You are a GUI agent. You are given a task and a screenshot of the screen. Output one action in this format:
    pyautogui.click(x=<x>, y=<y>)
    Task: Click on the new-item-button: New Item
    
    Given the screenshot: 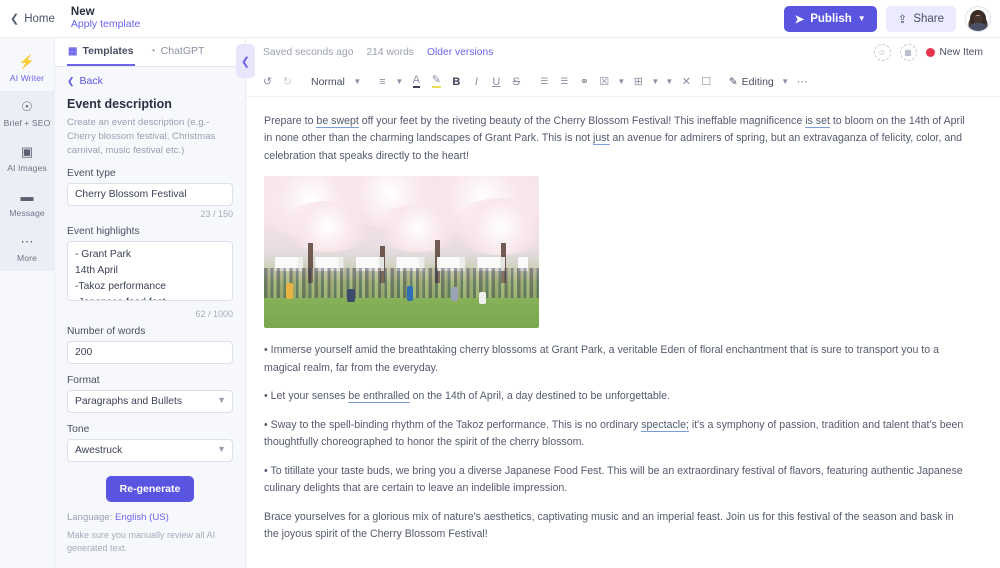 What is the action you would take?
    pyautogui.click(x=954, y=52)
    